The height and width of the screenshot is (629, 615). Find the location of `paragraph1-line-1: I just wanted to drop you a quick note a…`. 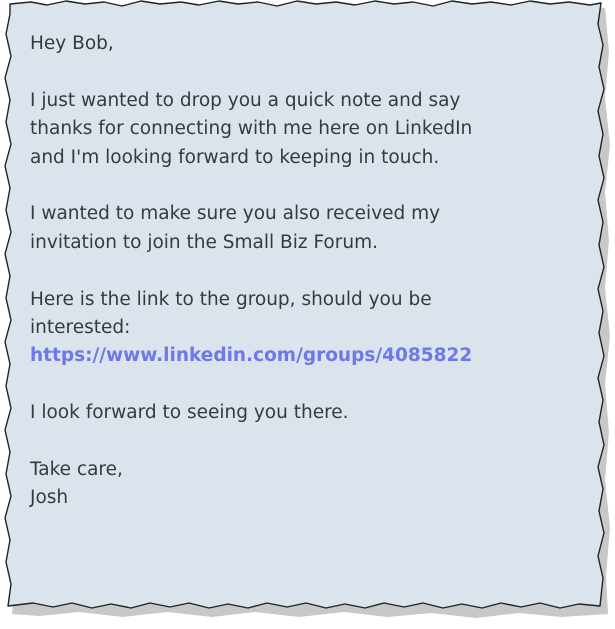

paragraph1-line-1: I just wanted to drop you a quick note a… is located at coordinates (245, 100).